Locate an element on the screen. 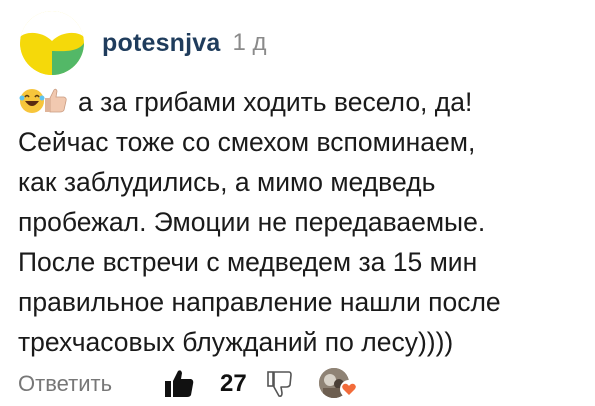 The height and width of the screenshot is (406, 595). comment-line: Сейчас тоже со смехом вспоминаем, is located at coordinates (247, 142).